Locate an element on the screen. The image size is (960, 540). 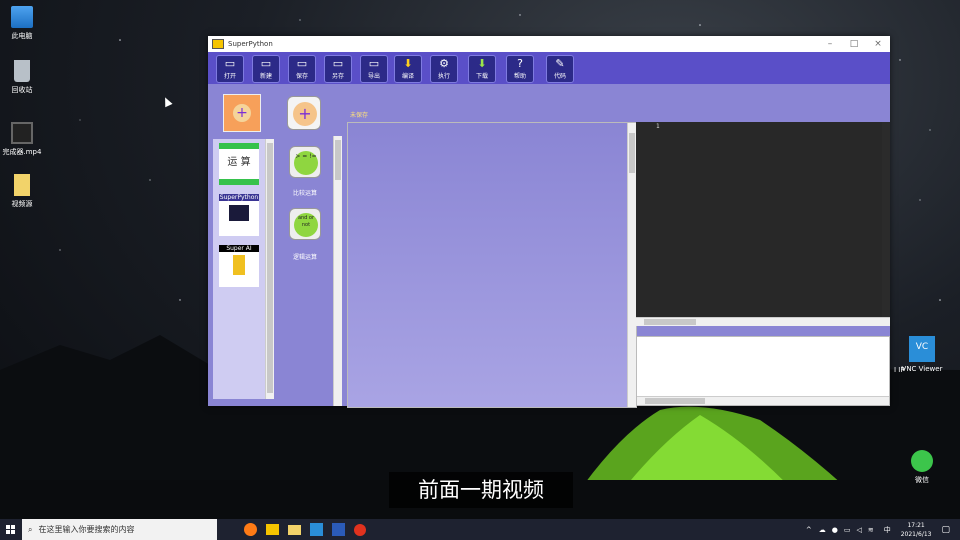
title-bar: SuperPython – □ × is located at coordinates (549, 44).